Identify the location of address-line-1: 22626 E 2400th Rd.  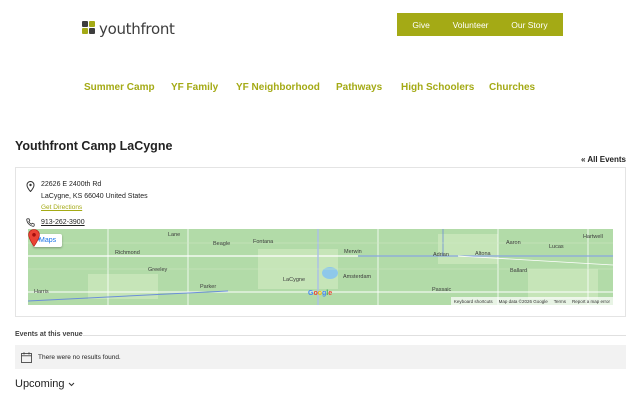
(71, 184).